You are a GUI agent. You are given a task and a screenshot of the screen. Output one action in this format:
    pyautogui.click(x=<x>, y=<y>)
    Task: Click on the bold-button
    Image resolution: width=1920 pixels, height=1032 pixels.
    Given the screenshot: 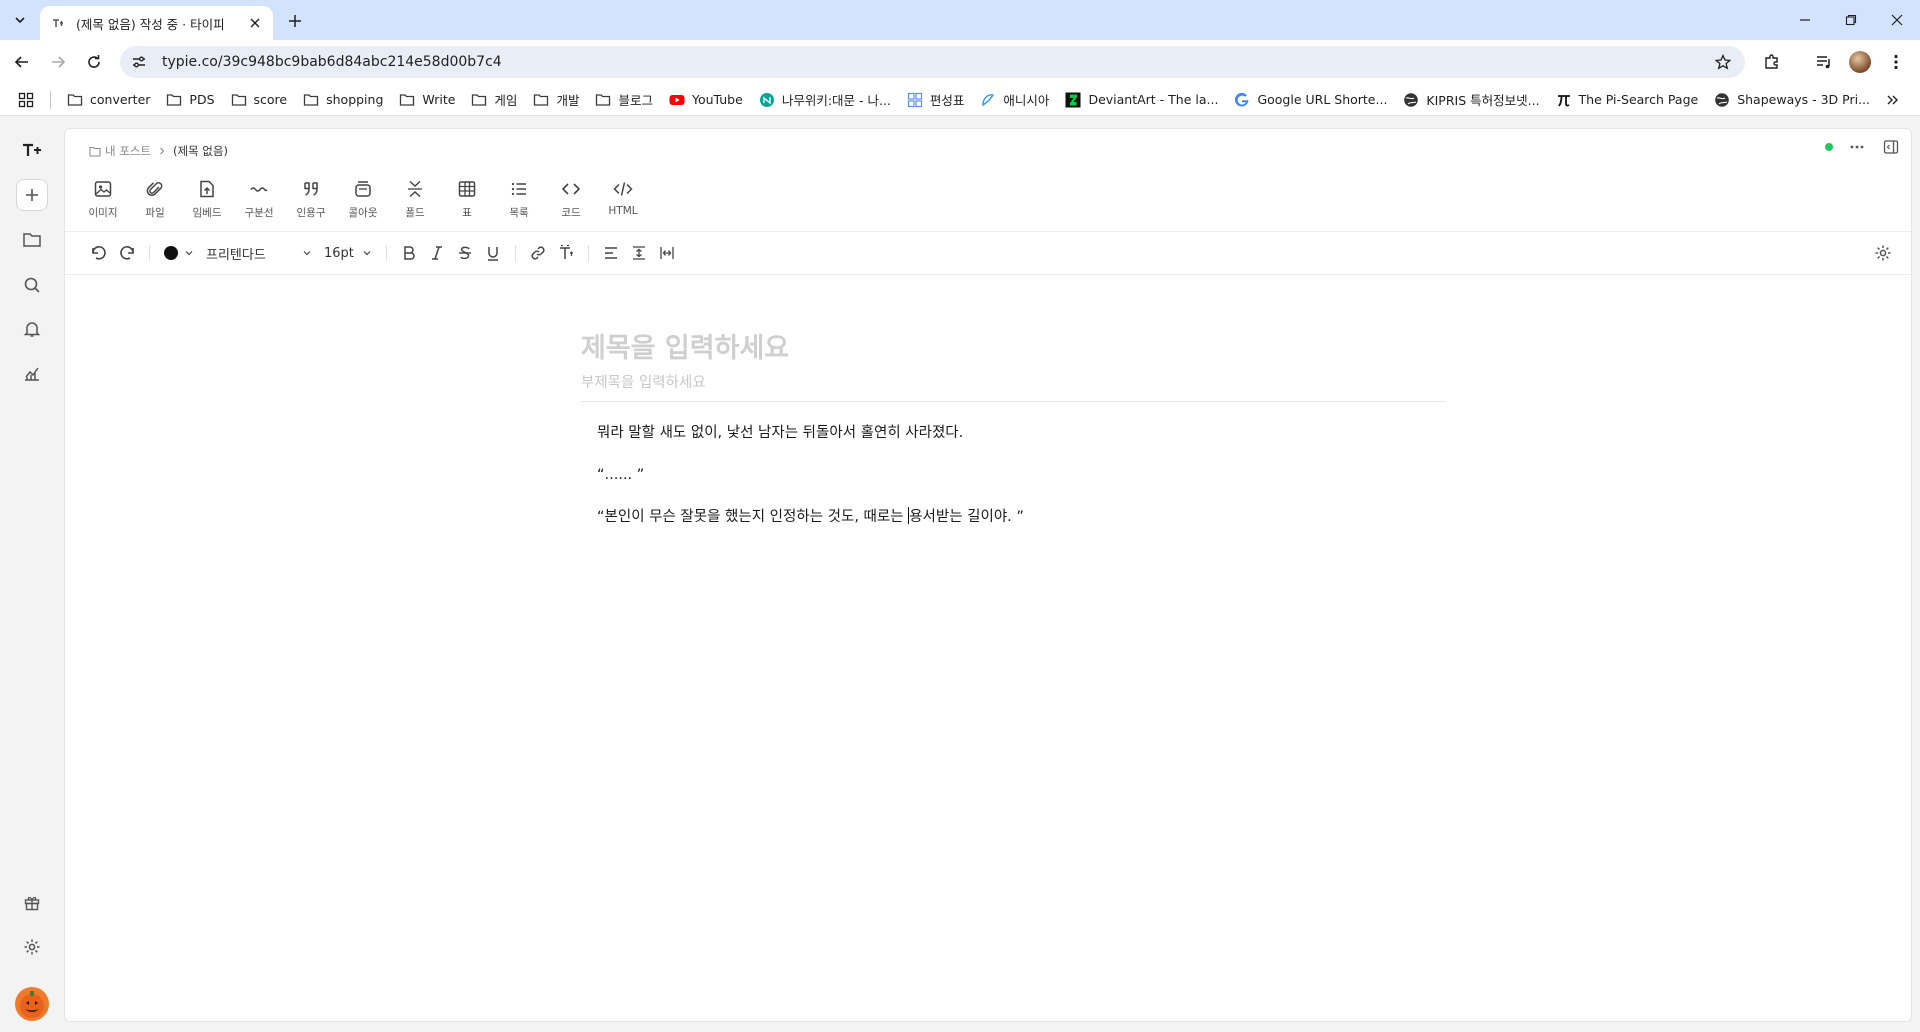 What is the action you would take?
    pyautogui.click(x=409, y=253)
    